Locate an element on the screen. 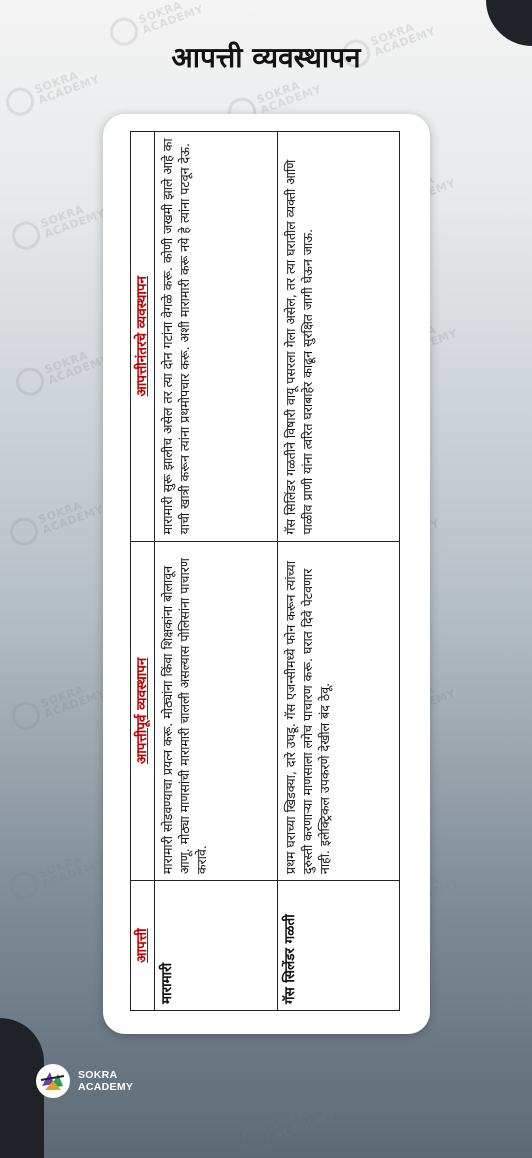 The width and height of the screenshot is (532, 1158). row-disaster-gas-leak: गॅस सिलेंडर गळती is located at coordinates (338, 945).